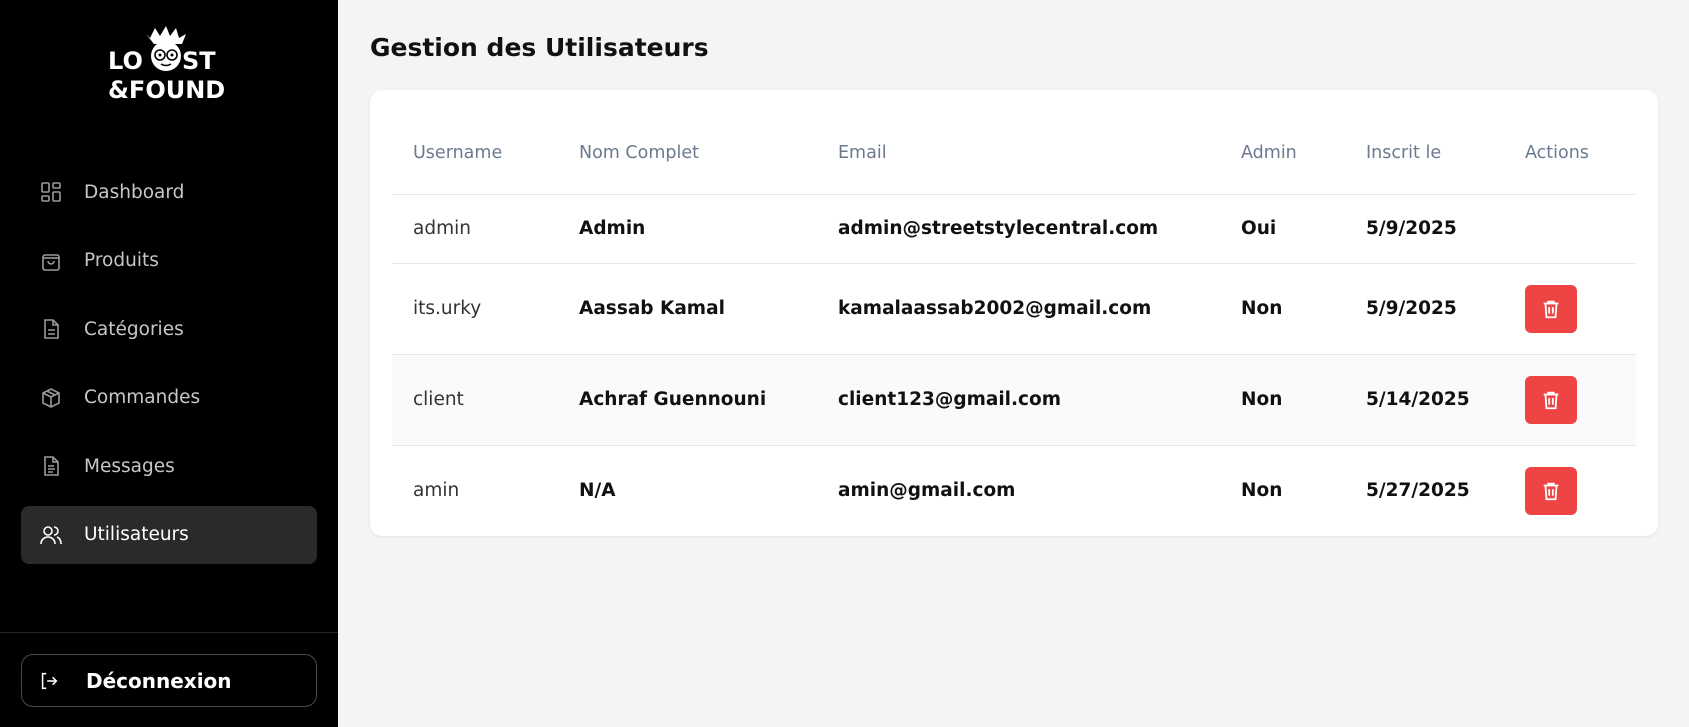 The height and width of the screenshot is (727, 1689). I want to click on logout-button: Déconnexion, so click(169, 680).